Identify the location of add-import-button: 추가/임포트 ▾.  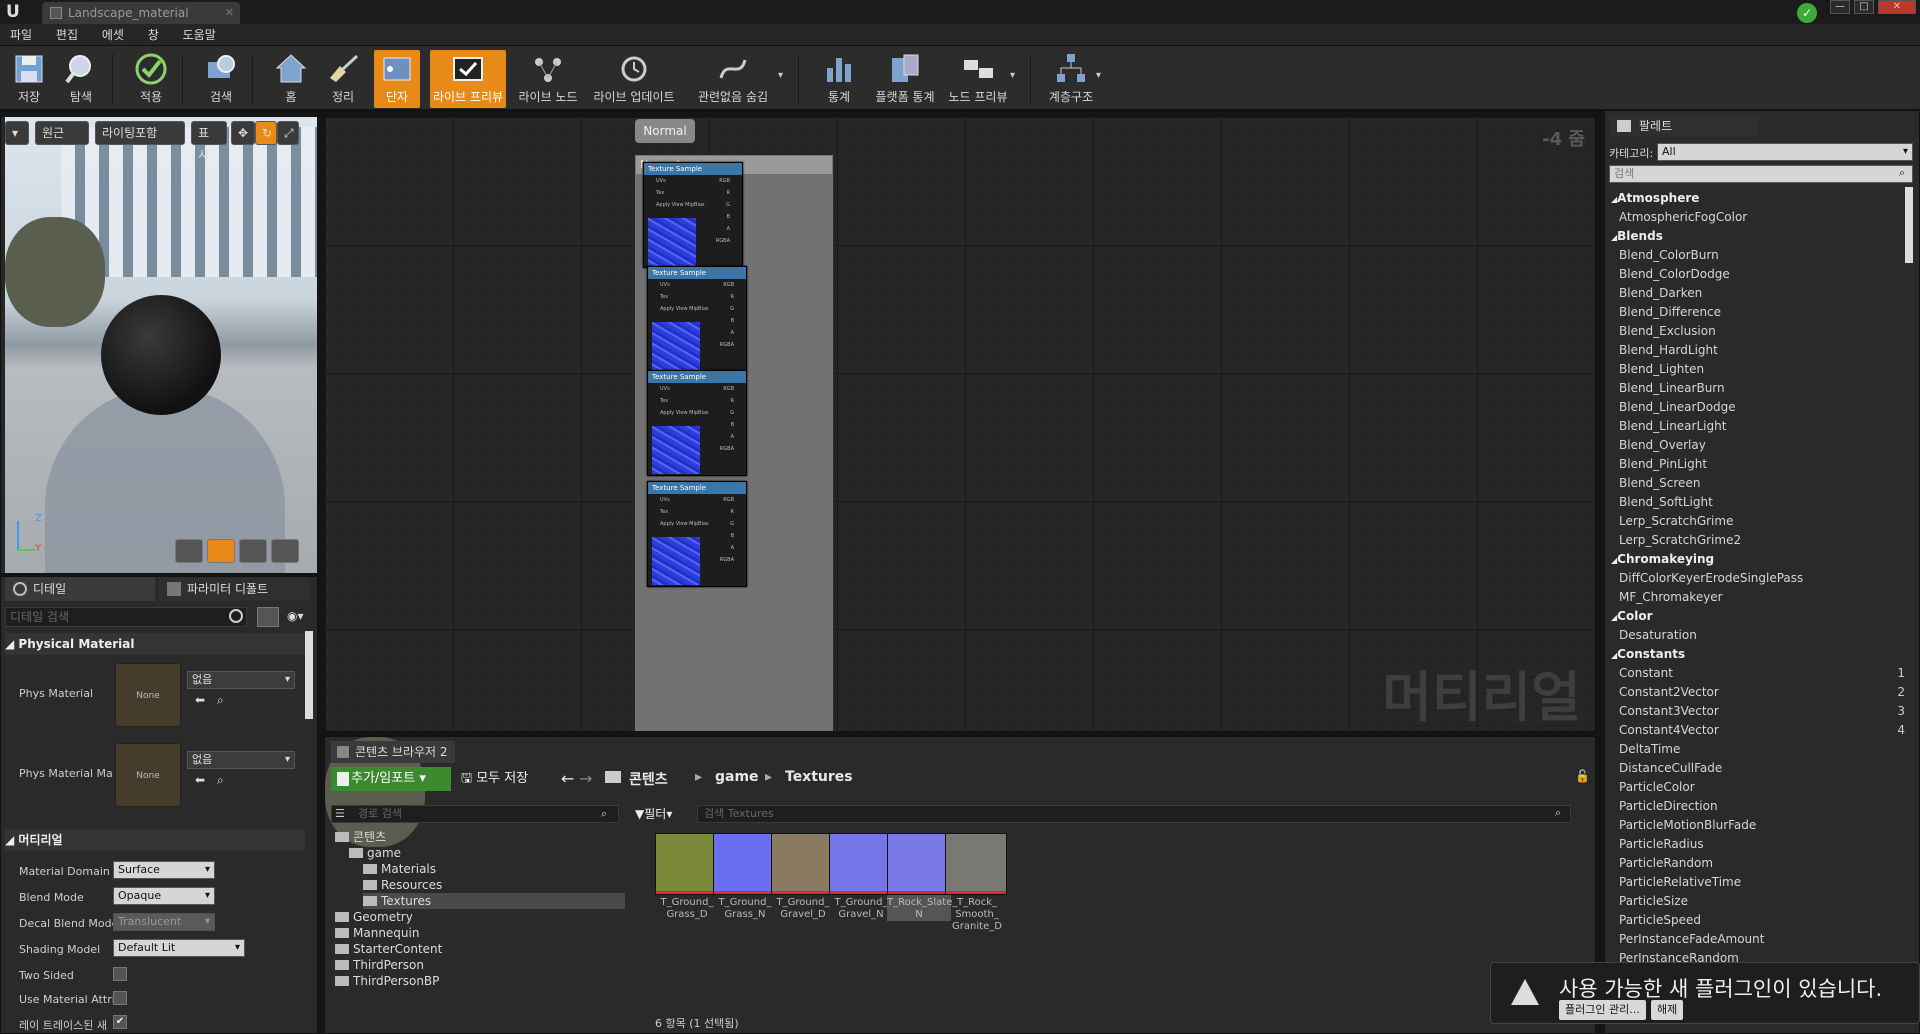
(391, 779).